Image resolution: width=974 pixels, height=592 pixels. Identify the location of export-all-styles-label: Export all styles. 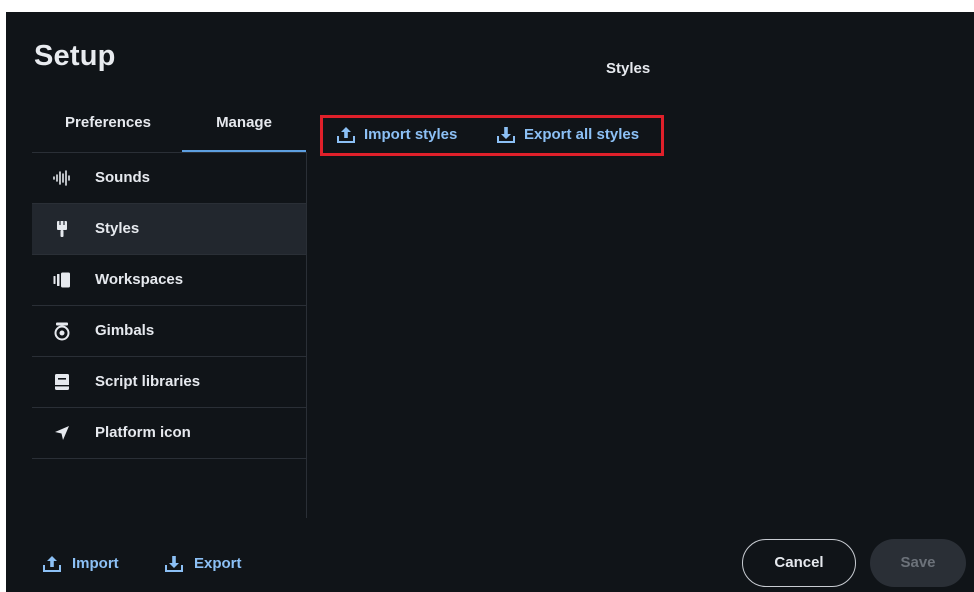
(582, 134).